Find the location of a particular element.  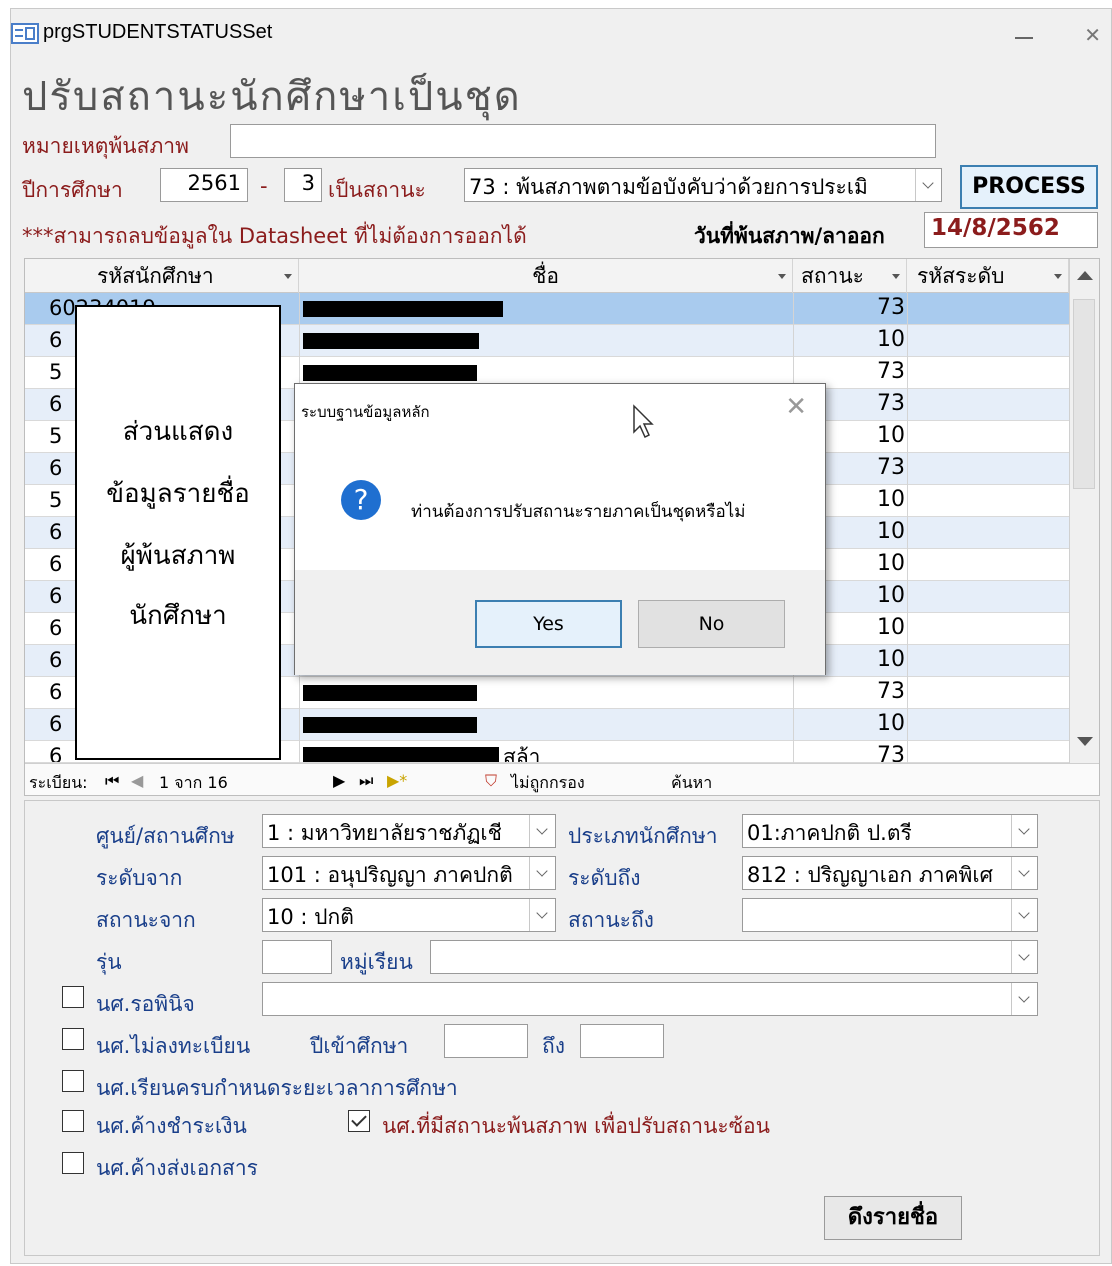

annotation-line: นักศึกษา is located at coordinates (178, 616).